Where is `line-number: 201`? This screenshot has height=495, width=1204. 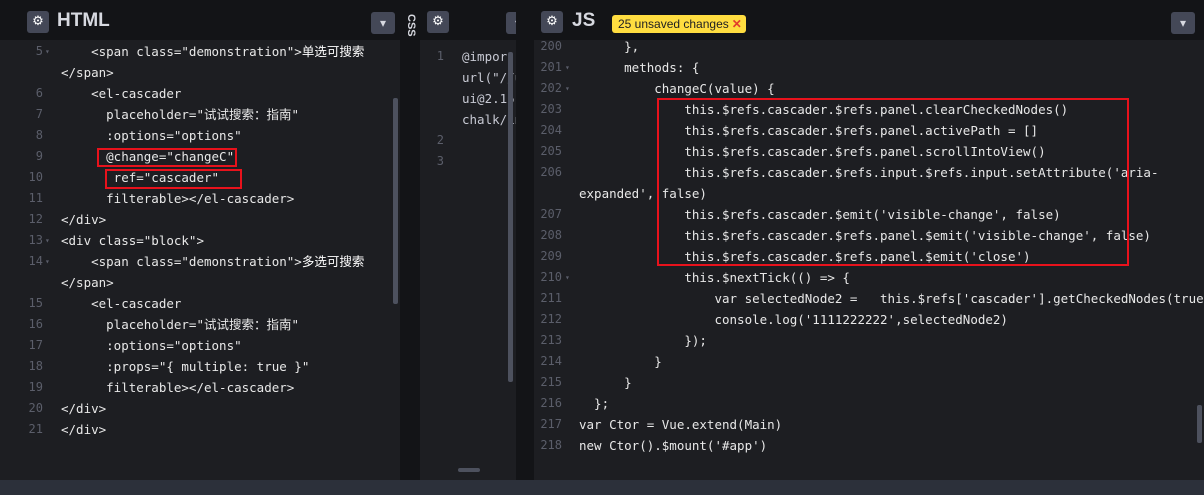
line-number: 201 is located at coordinates (551, 67).